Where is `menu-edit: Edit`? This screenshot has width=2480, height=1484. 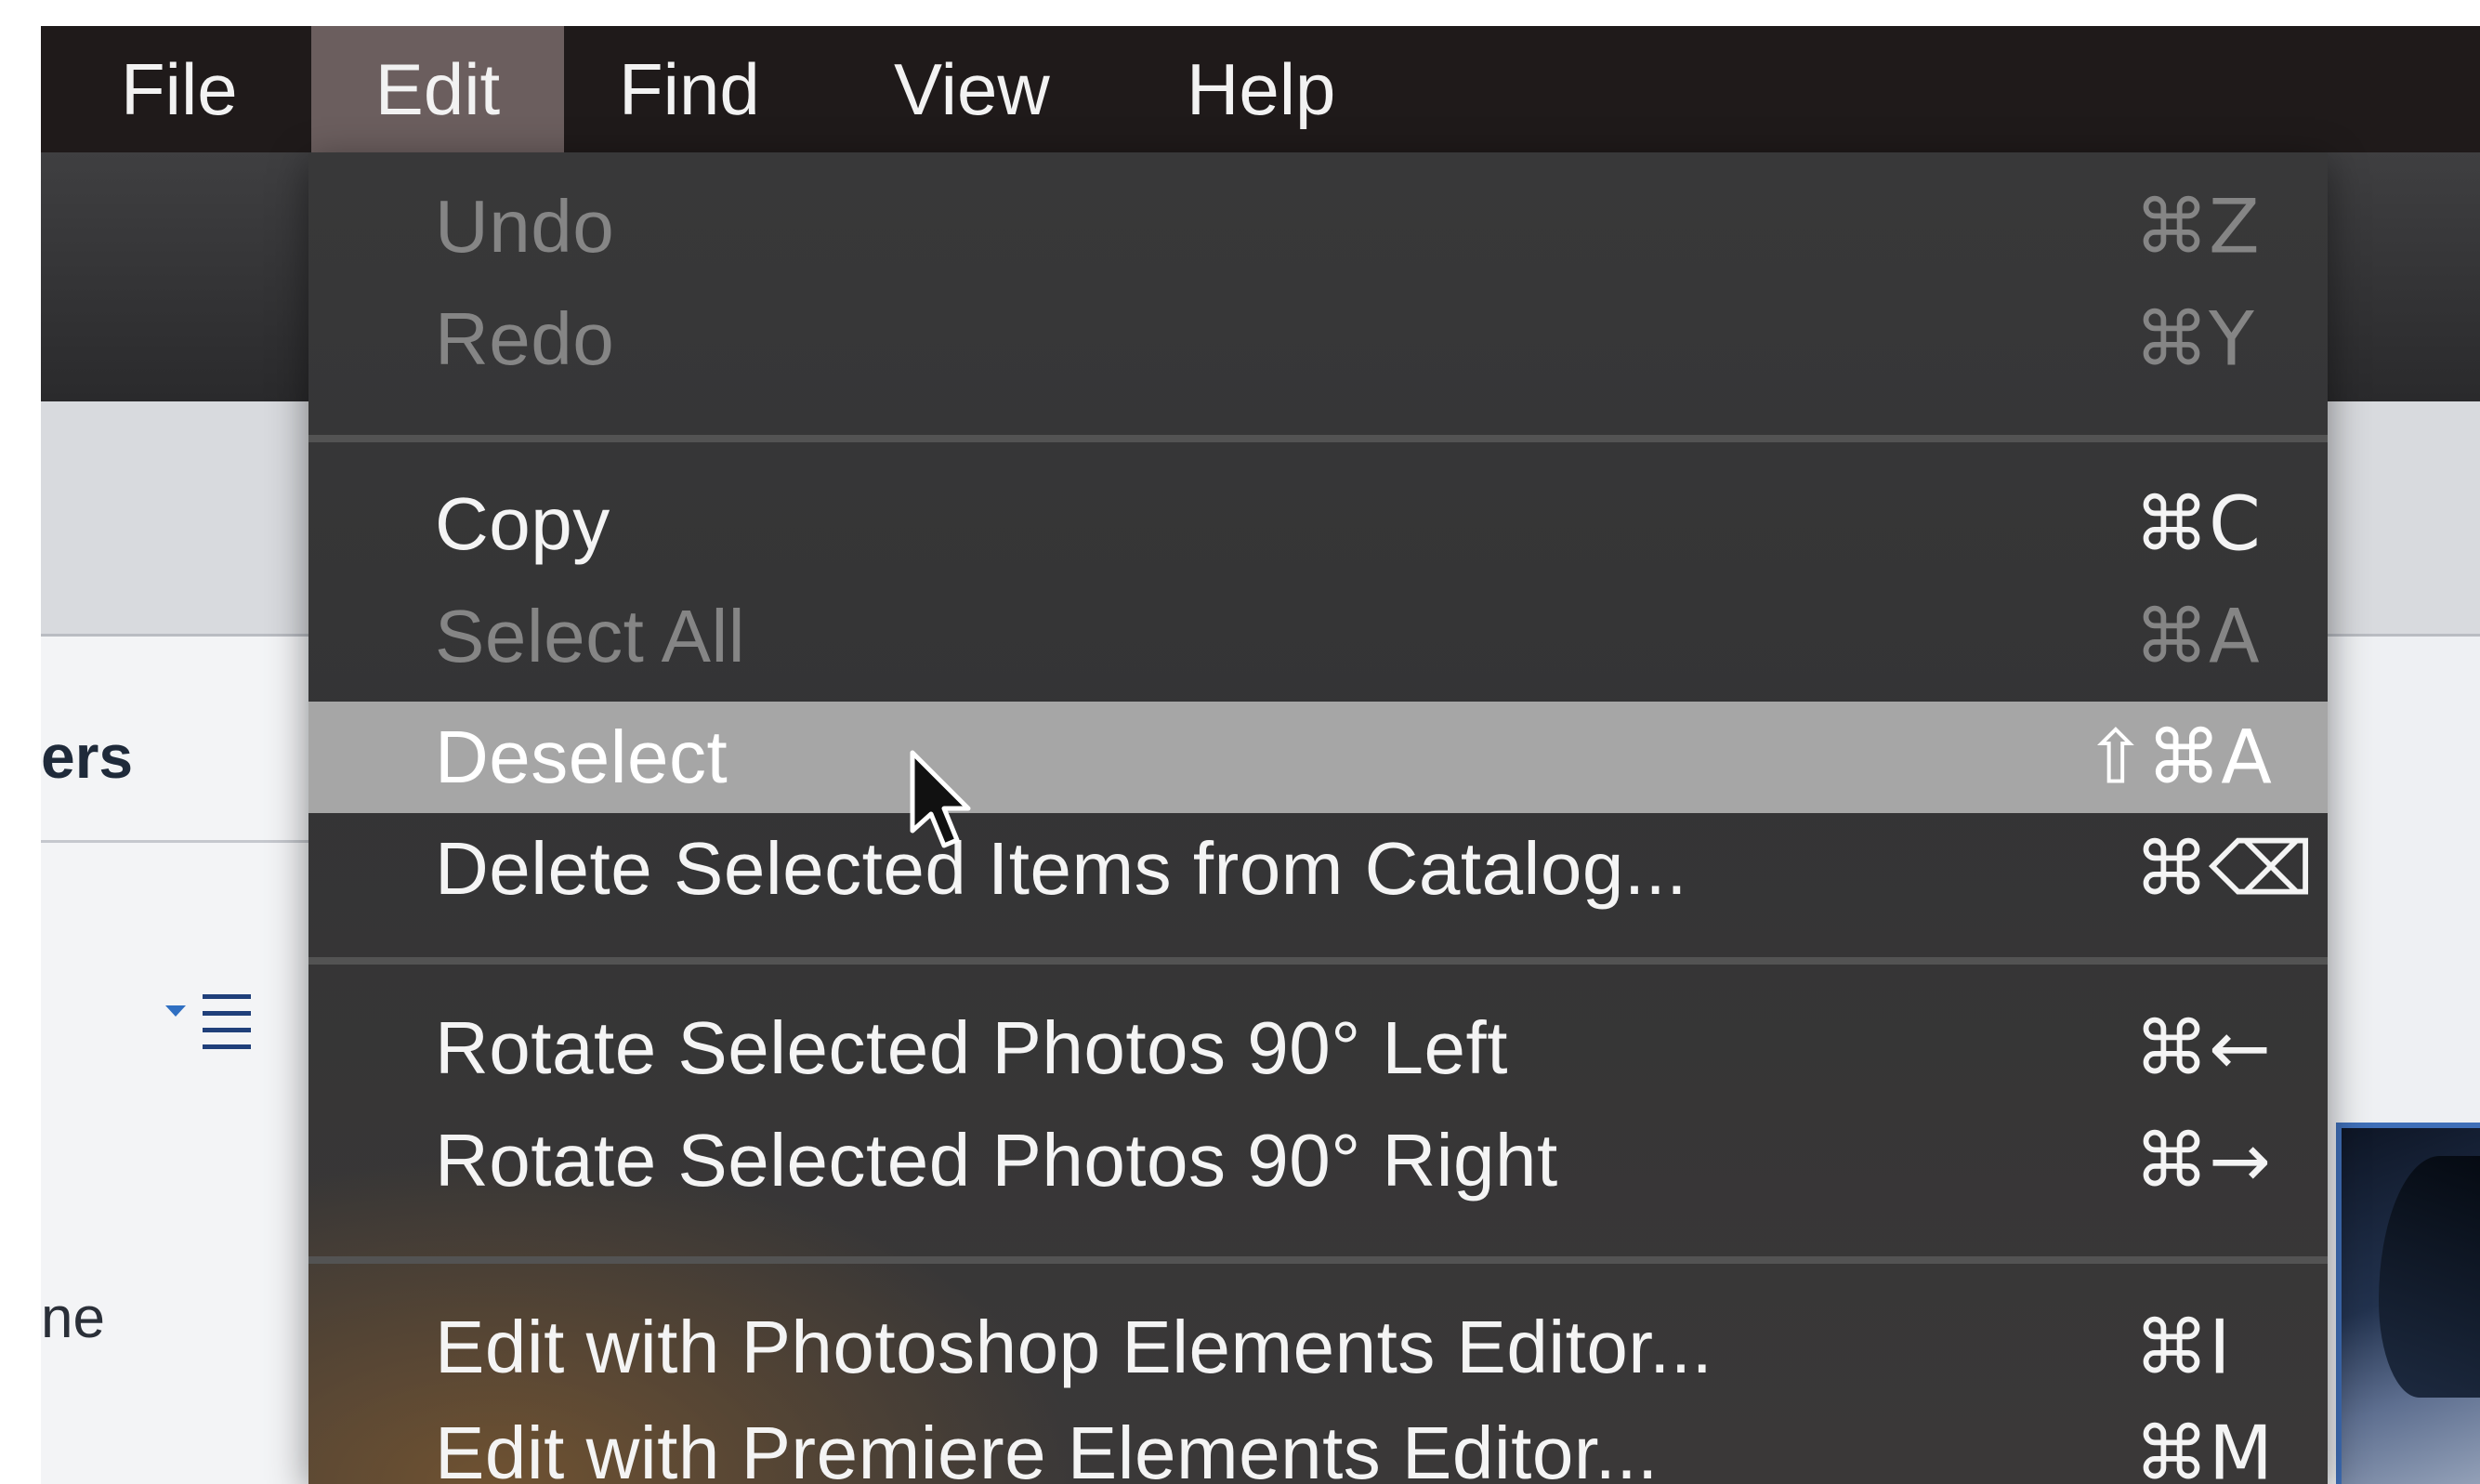 menu-edit: Edit is located at coordinates (437, 89).